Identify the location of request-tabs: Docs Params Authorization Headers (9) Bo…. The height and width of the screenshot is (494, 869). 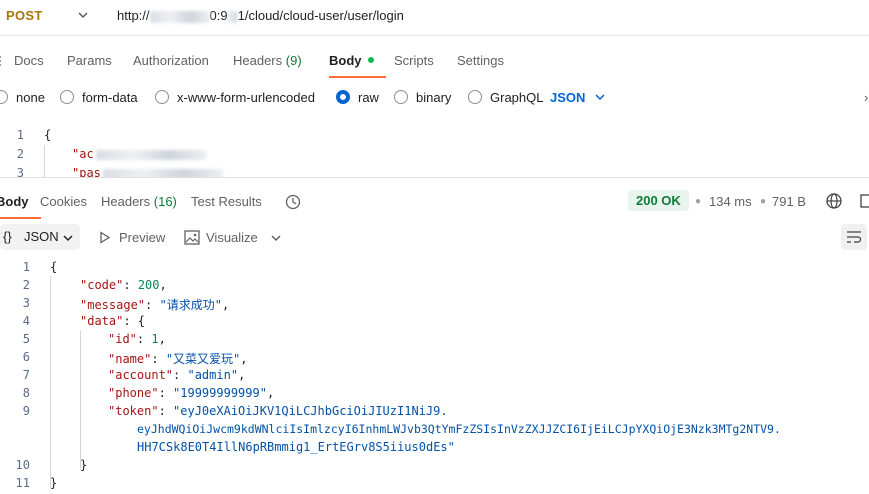
(434, 61).